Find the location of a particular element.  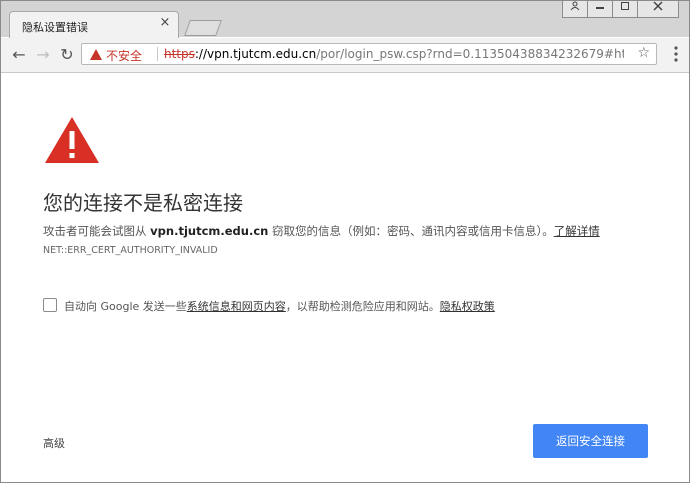

warning-icon is located at coordinates (96, 54).